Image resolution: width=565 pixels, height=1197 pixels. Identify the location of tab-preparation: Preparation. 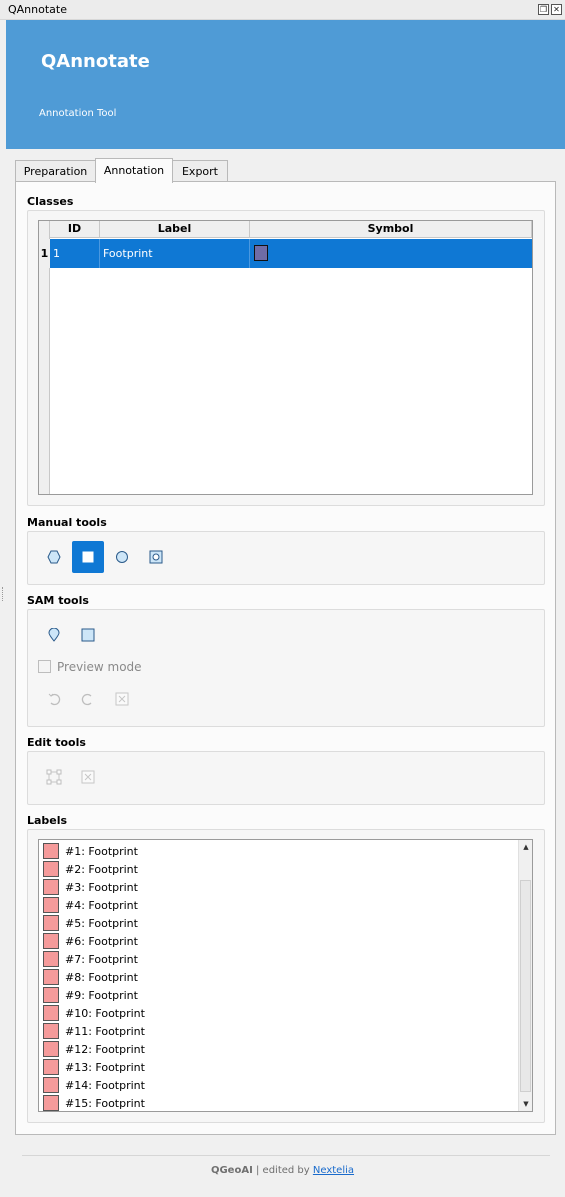
(55, 171).